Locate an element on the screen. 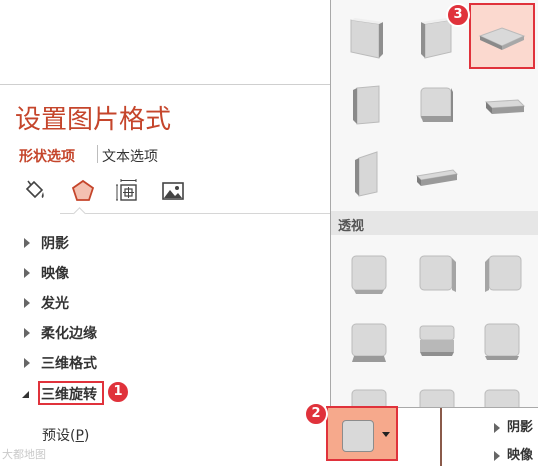 This screenshot has height=467, width=538. section-glow-label: 发光 is located at coordinates (55, 304).